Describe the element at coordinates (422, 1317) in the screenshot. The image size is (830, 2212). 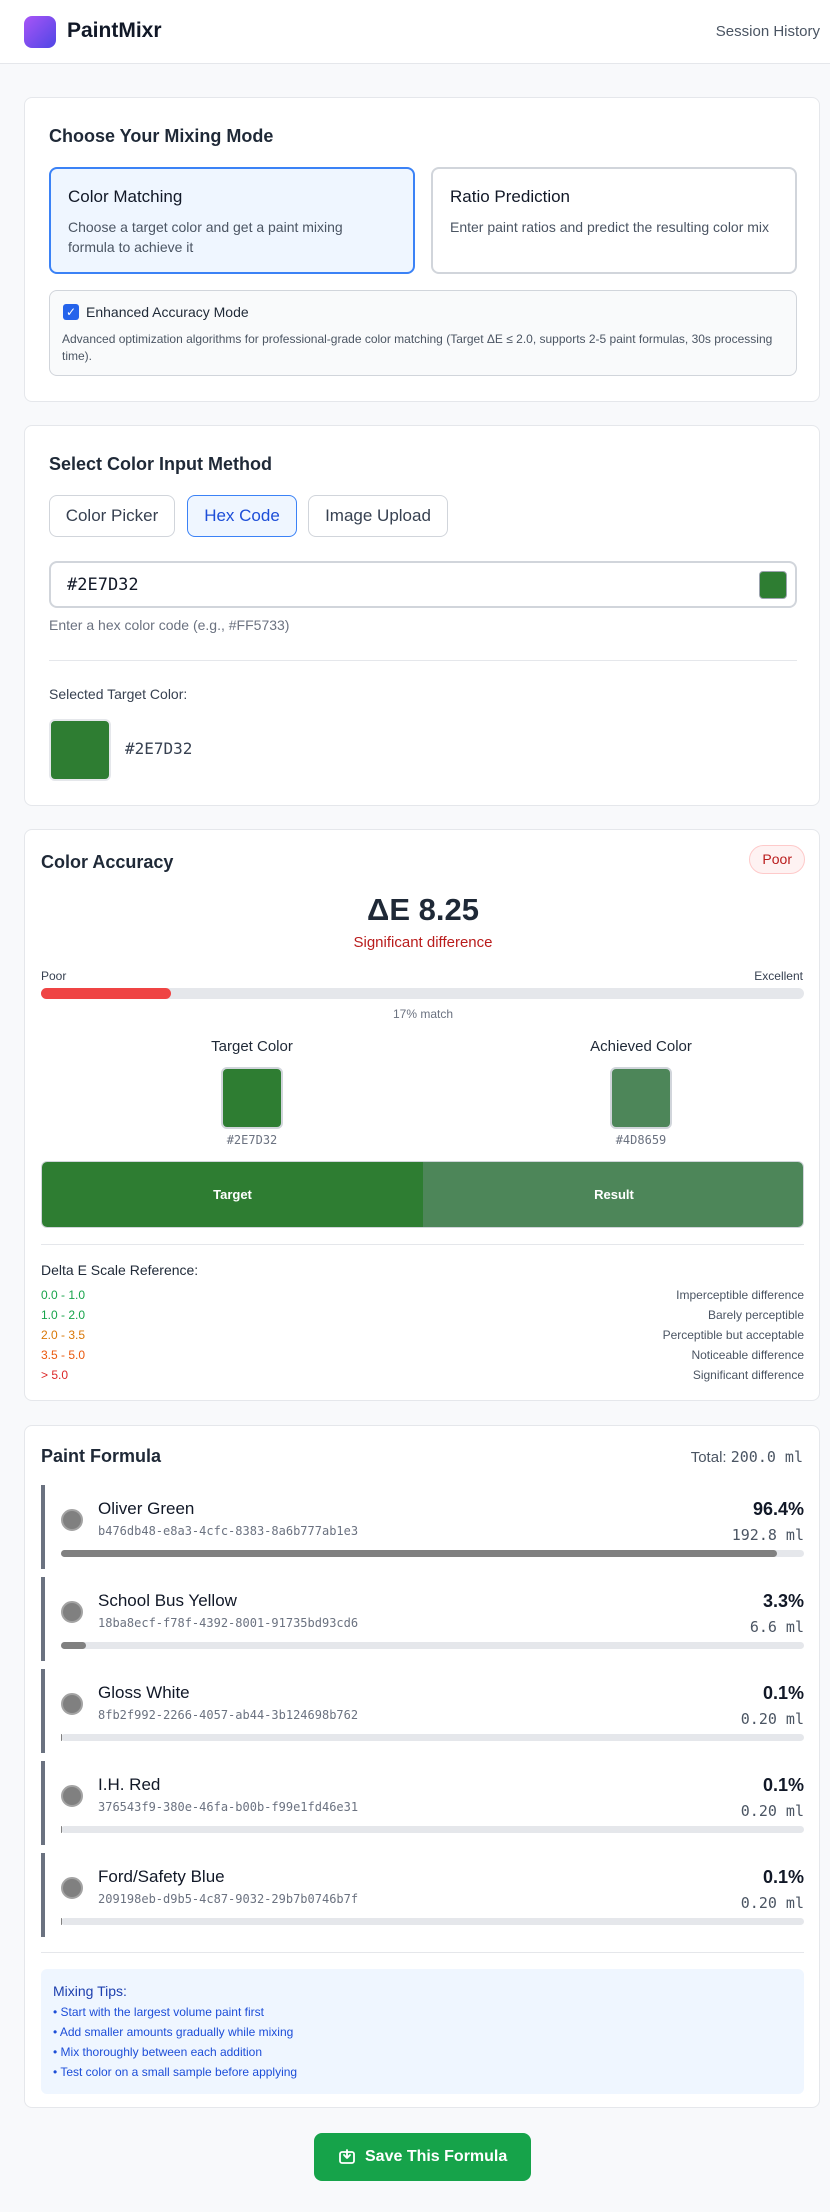
I see `reference-row: 1.0 - 2.0 Barely perceptible` at that location.